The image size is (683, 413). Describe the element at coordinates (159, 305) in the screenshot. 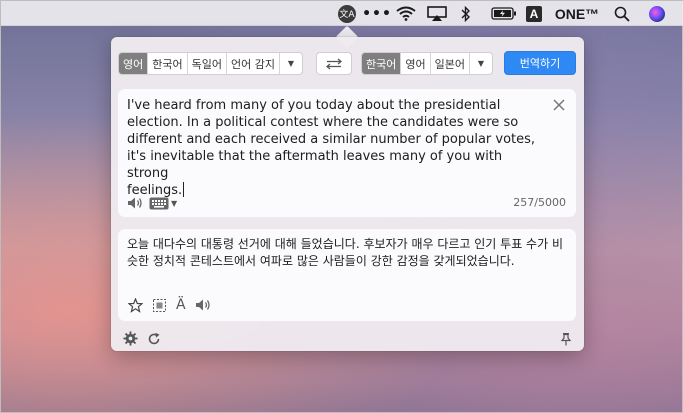

I see `select-all-icon` at that location.